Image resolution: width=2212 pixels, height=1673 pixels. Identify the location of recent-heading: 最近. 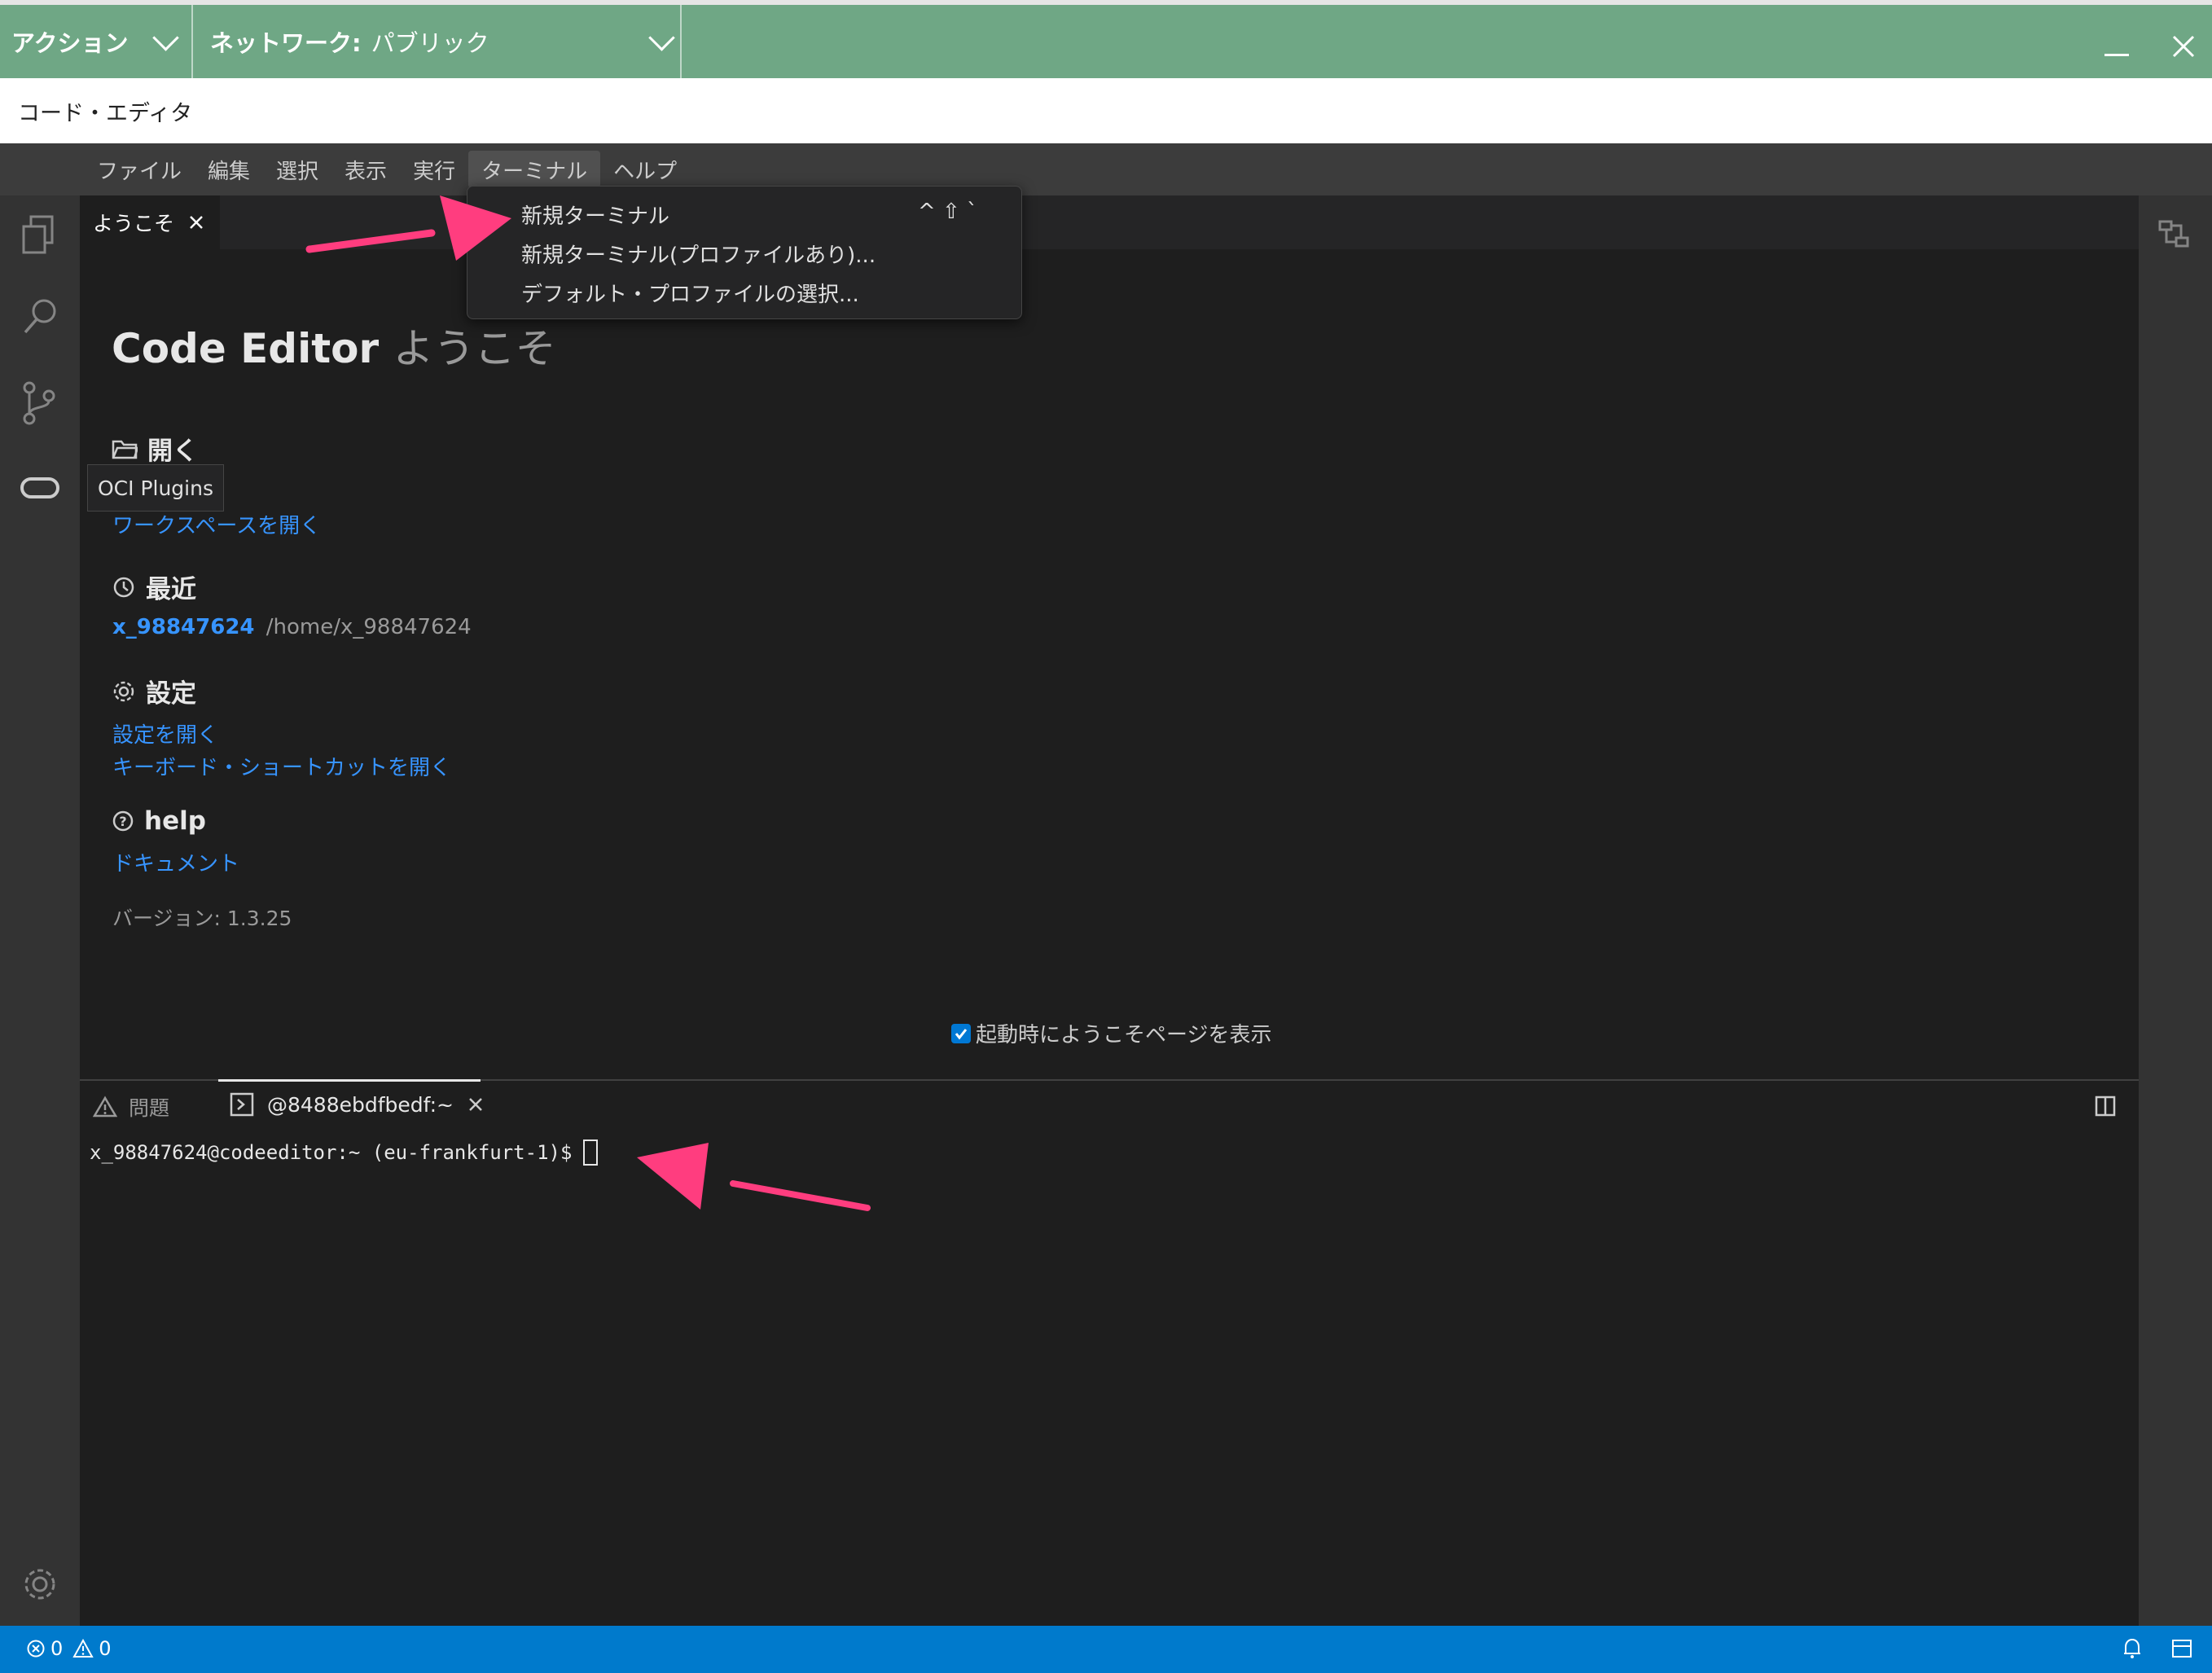
(154, 587).